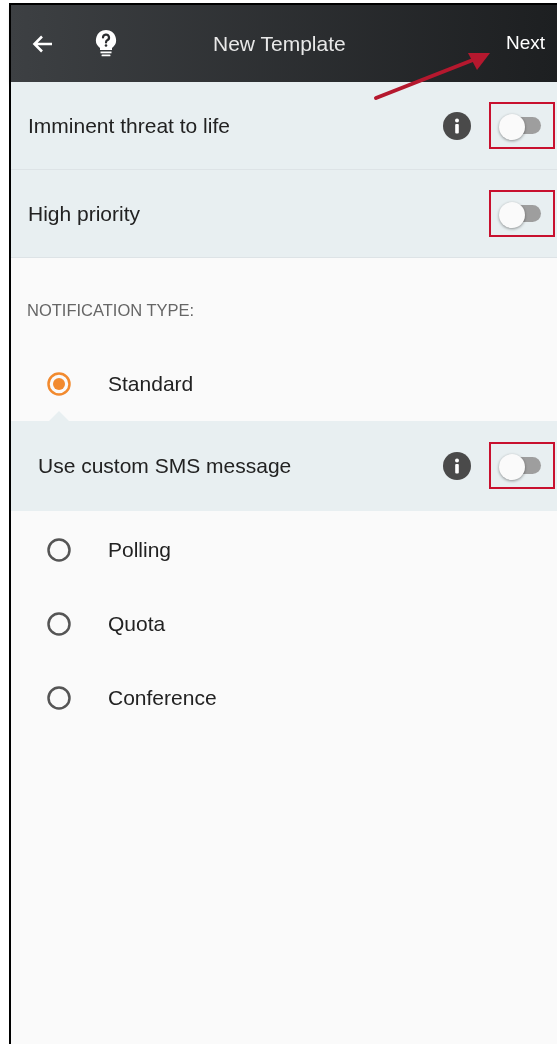 This screenshot has width=557, height=1044. I want to click on radio-label: Quota, so click(137, 624).